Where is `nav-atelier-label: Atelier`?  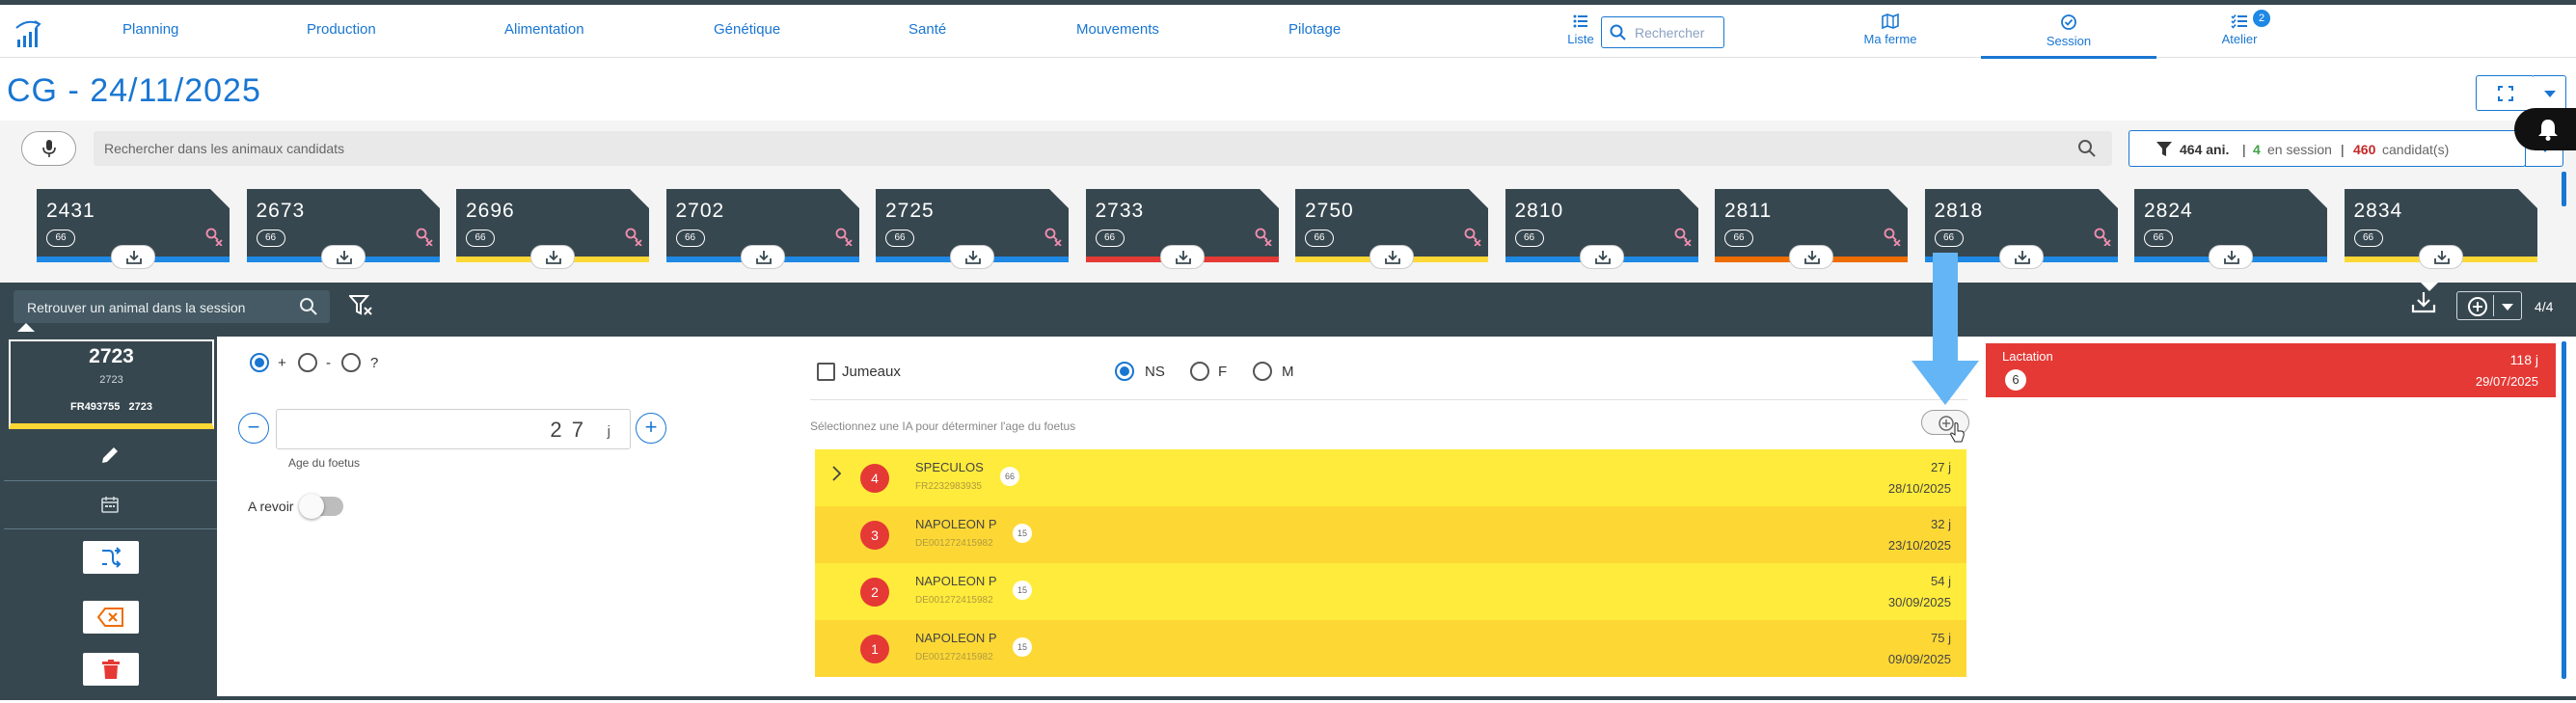 nav-atelier-label: Atelier is located at coordinates (2239, 39).